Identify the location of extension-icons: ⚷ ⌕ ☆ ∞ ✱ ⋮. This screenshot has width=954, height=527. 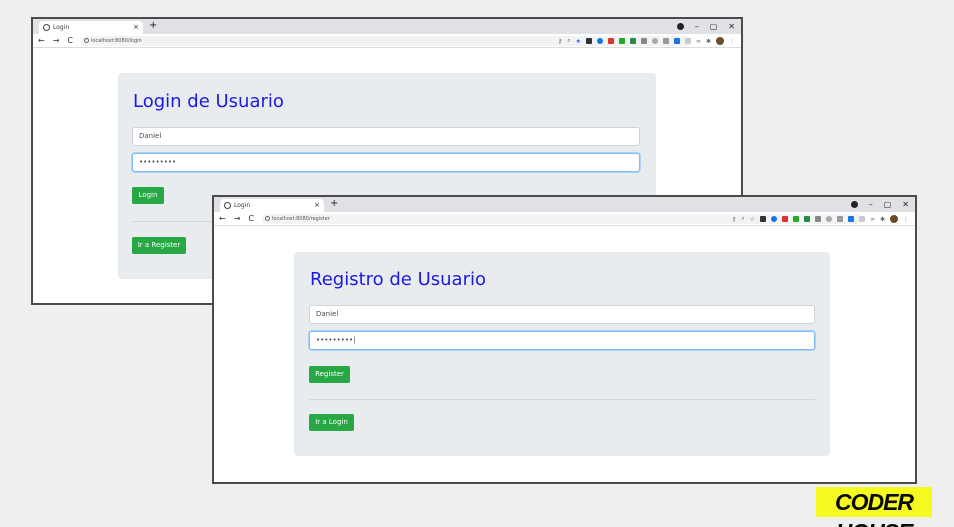
(820, 219).